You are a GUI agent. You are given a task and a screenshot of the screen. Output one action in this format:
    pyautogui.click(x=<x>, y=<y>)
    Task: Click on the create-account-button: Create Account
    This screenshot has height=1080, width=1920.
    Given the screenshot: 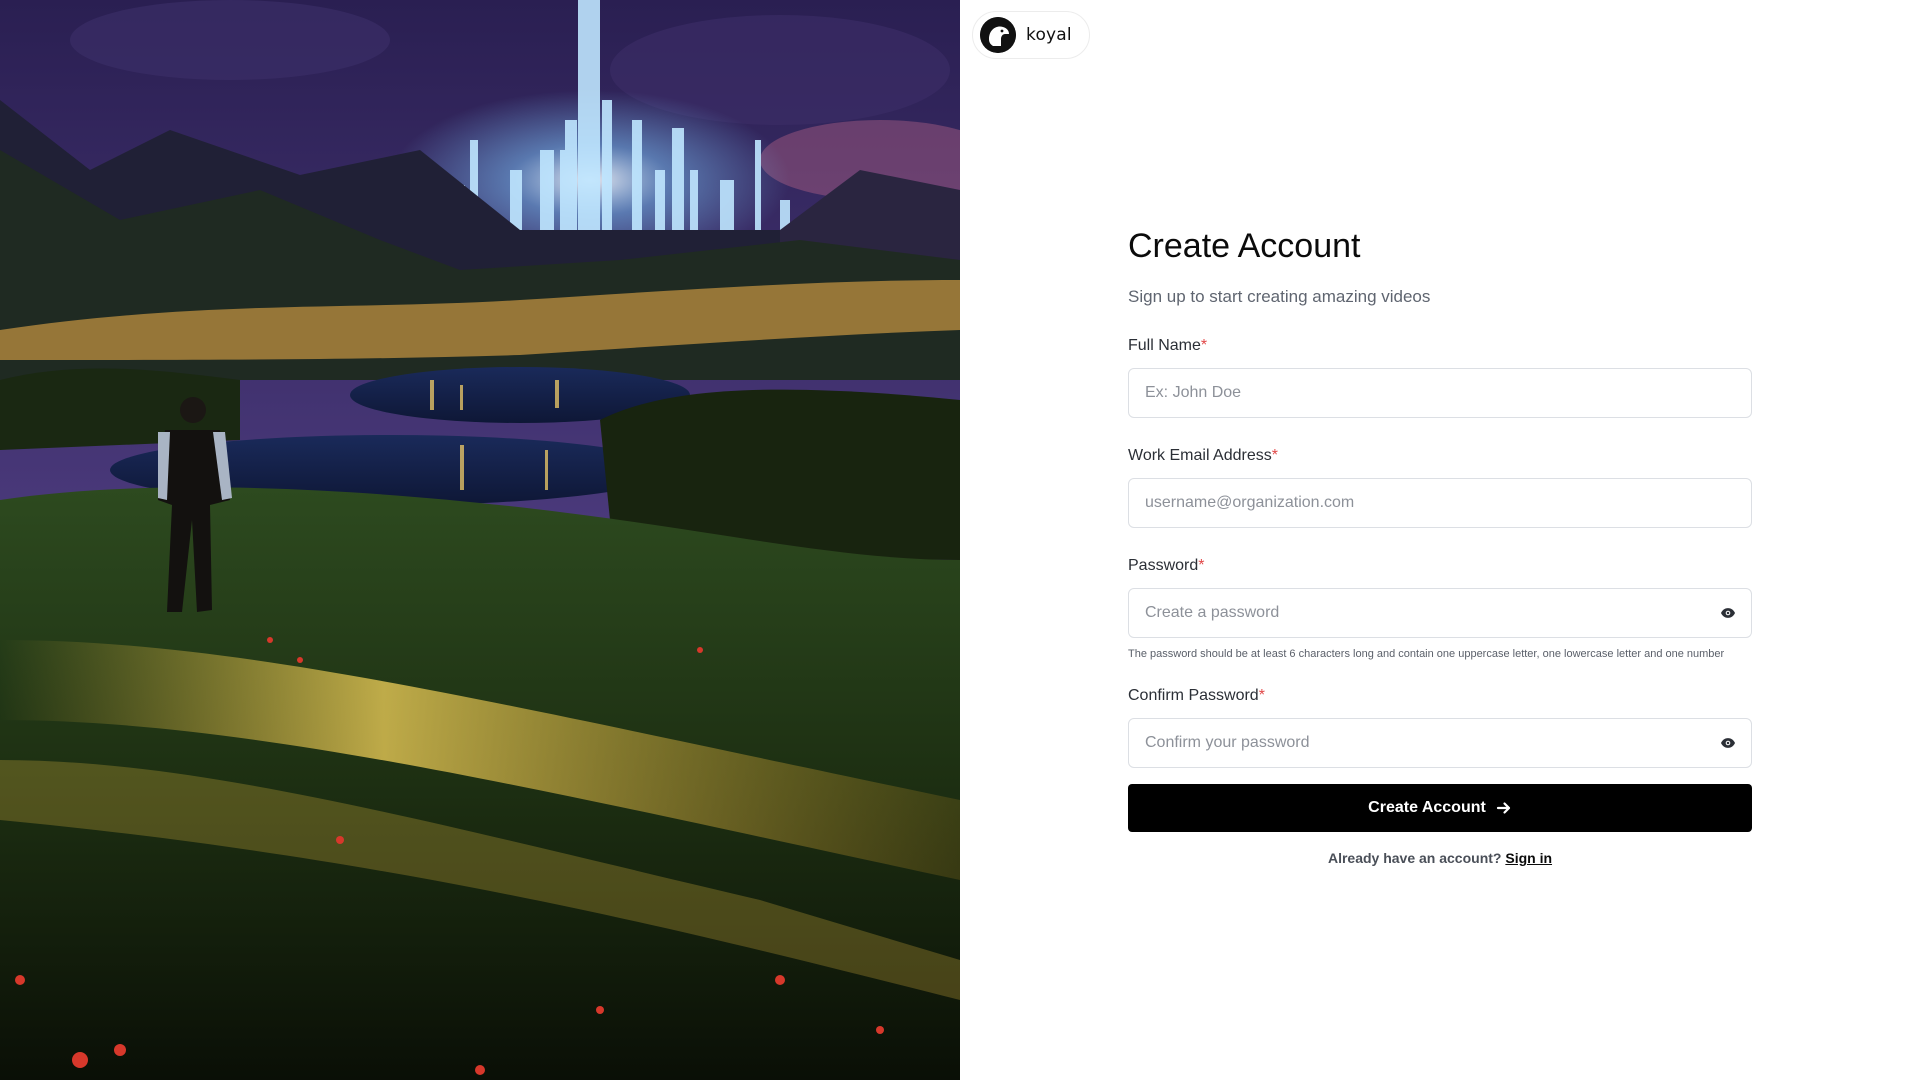 What is the action you would take?
    pyautogui.click(x=1440, y=808)
    